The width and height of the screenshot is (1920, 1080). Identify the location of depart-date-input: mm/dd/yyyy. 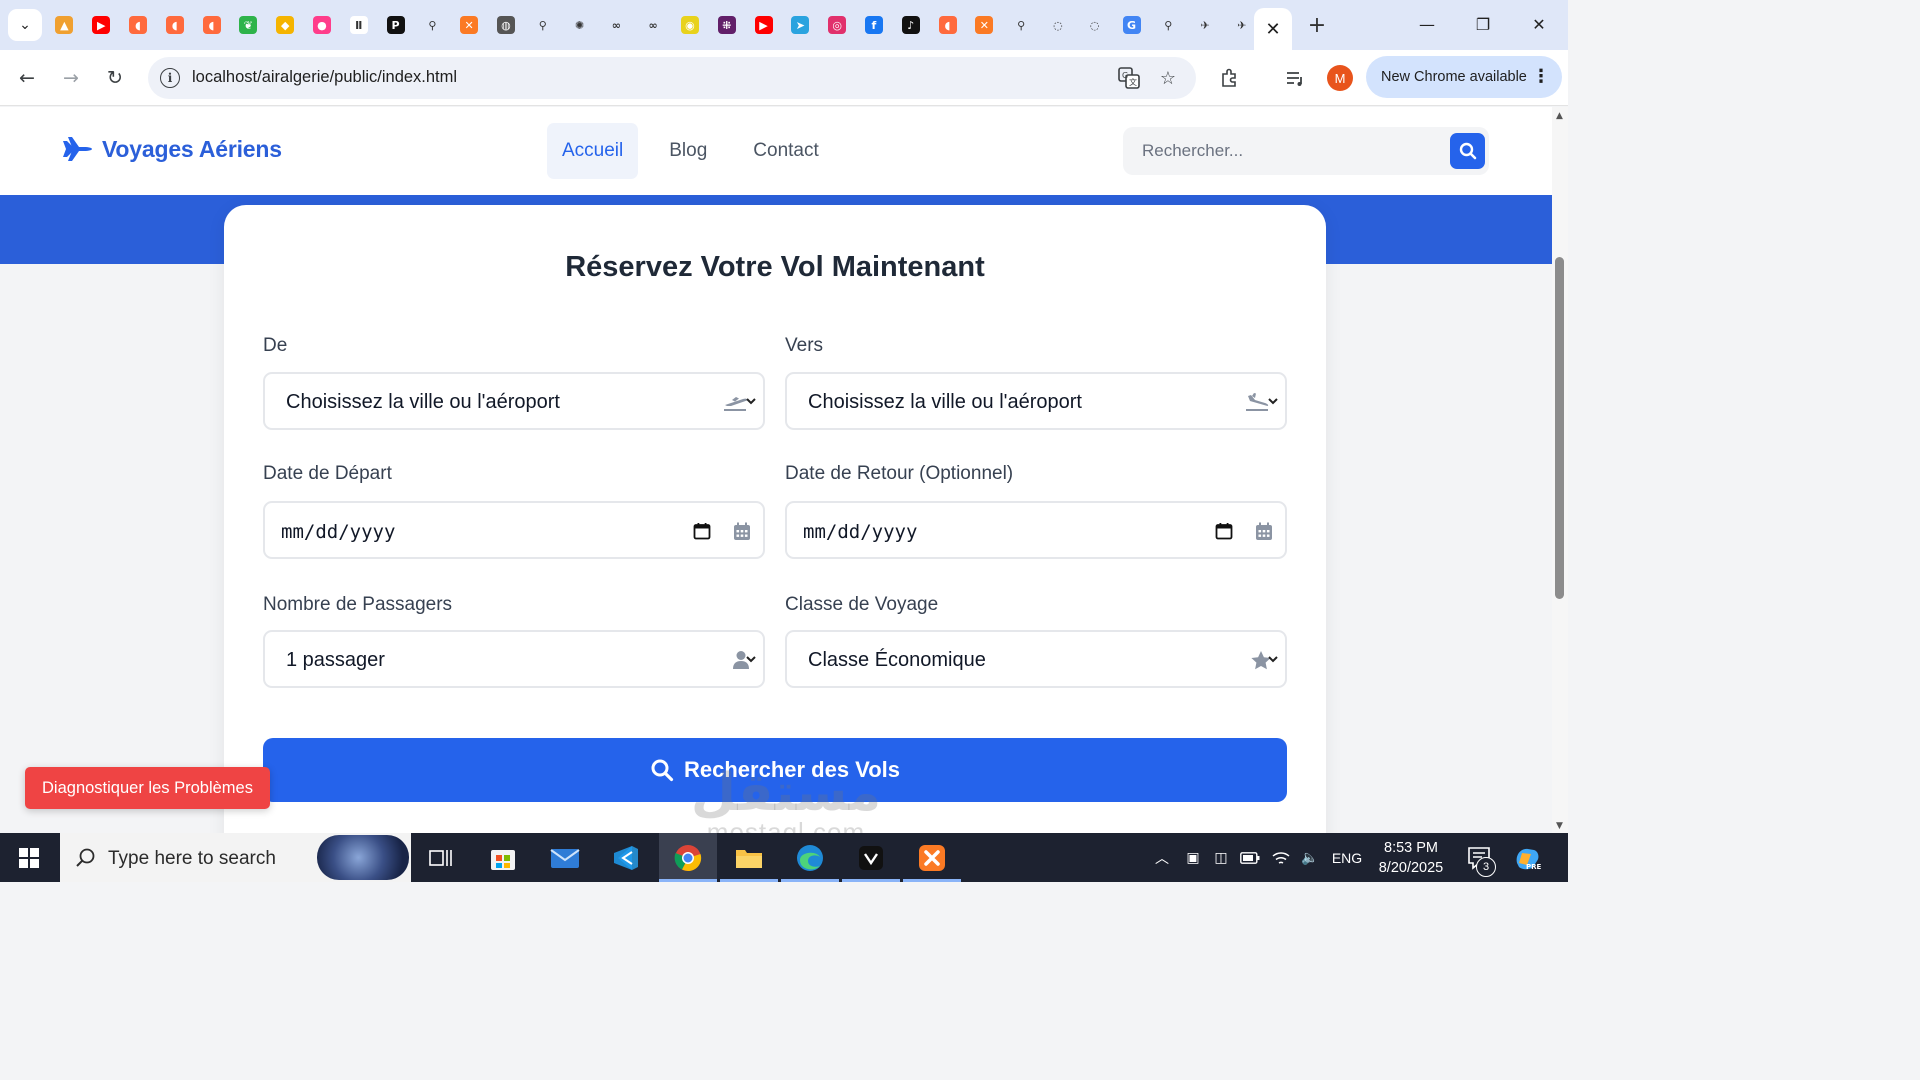
(514, 530).